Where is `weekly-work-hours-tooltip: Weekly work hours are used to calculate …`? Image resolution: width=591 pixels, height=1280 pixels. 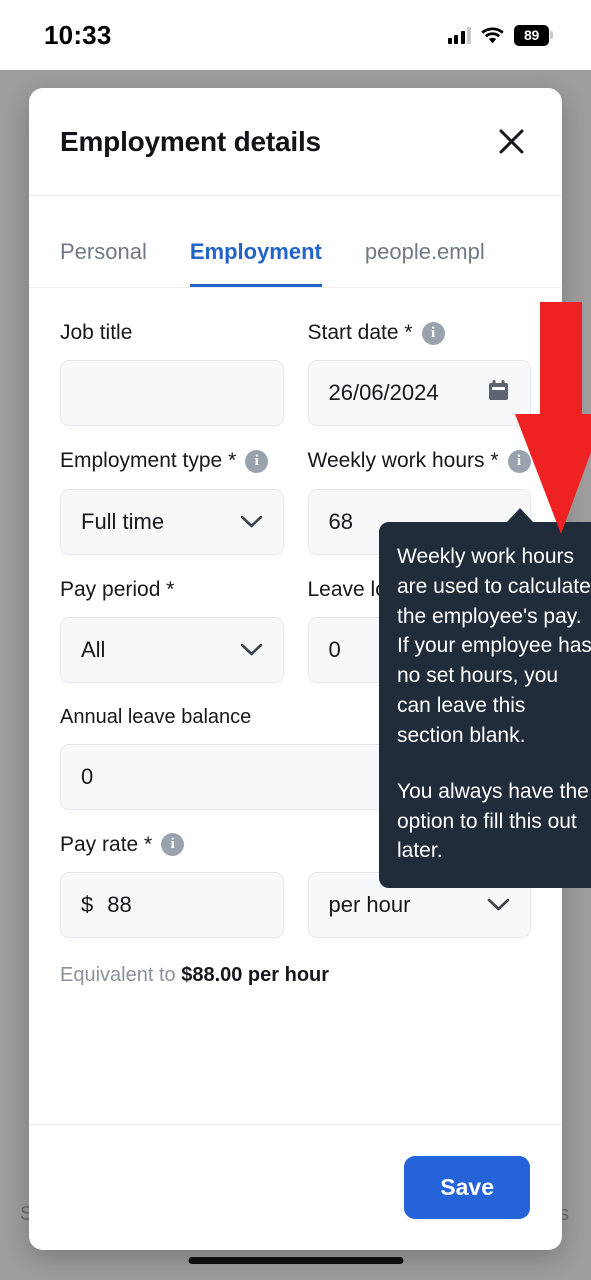
weekly-work-hours-tooltip: Weekly work hours are used to calculate … is located at coordinates (485, 705).